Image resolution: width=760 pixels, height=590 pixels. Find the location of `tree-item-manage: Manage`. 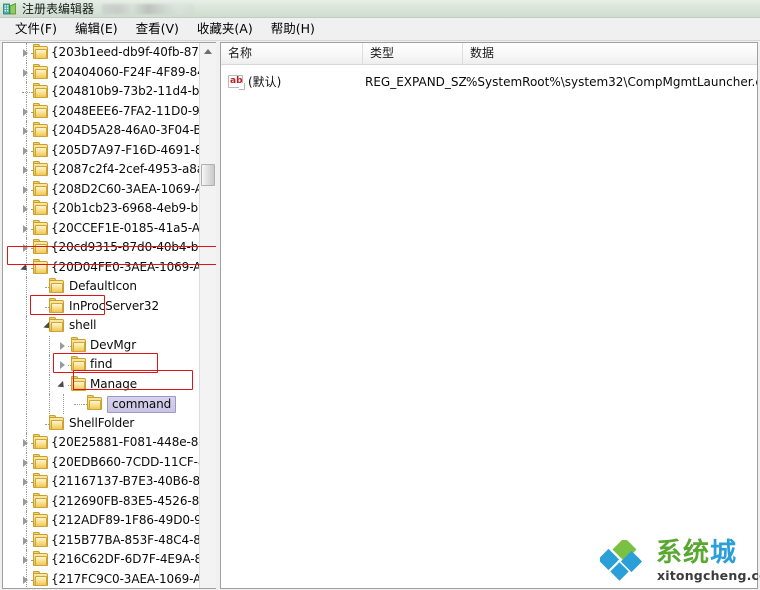

tree-item-manage: Manage is located at coordinates (101, 384).